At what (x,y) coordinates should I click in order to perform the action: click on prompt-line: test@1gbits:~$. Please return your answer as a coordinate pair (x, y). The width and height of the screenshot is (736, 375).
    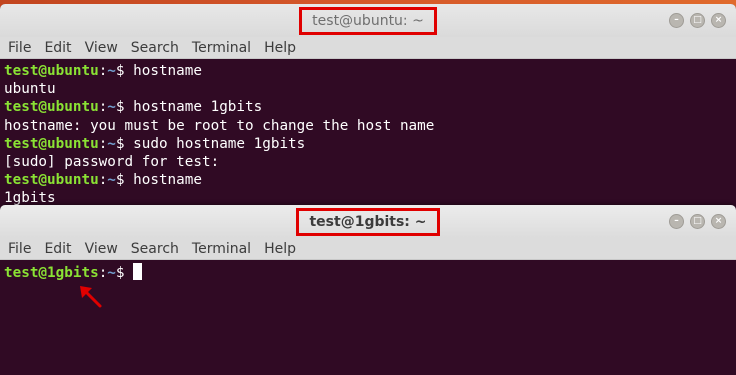
    Looking at the image, I should click on (370, 272).